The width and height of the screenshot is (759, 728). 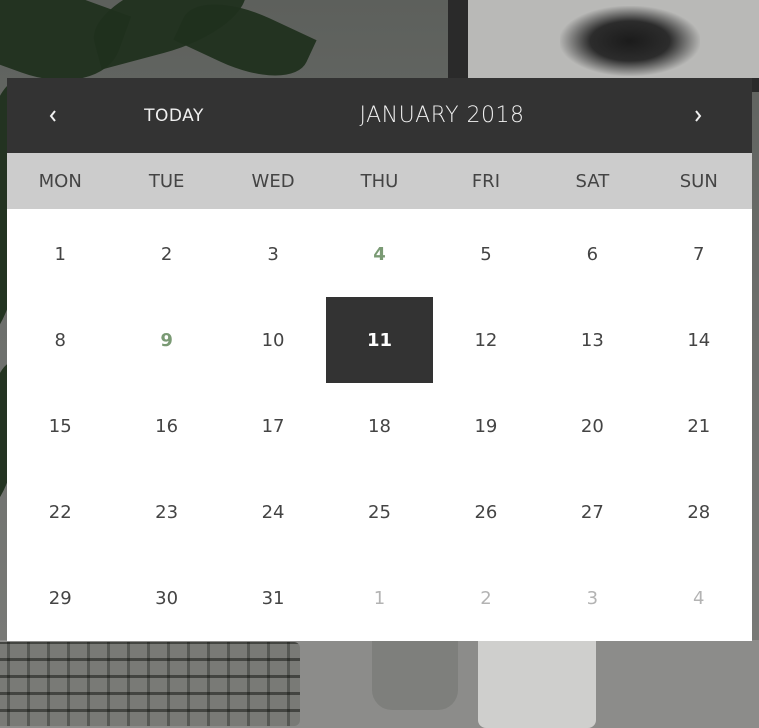 I want to click on day-cell: 1, so click(x=60, y=254).